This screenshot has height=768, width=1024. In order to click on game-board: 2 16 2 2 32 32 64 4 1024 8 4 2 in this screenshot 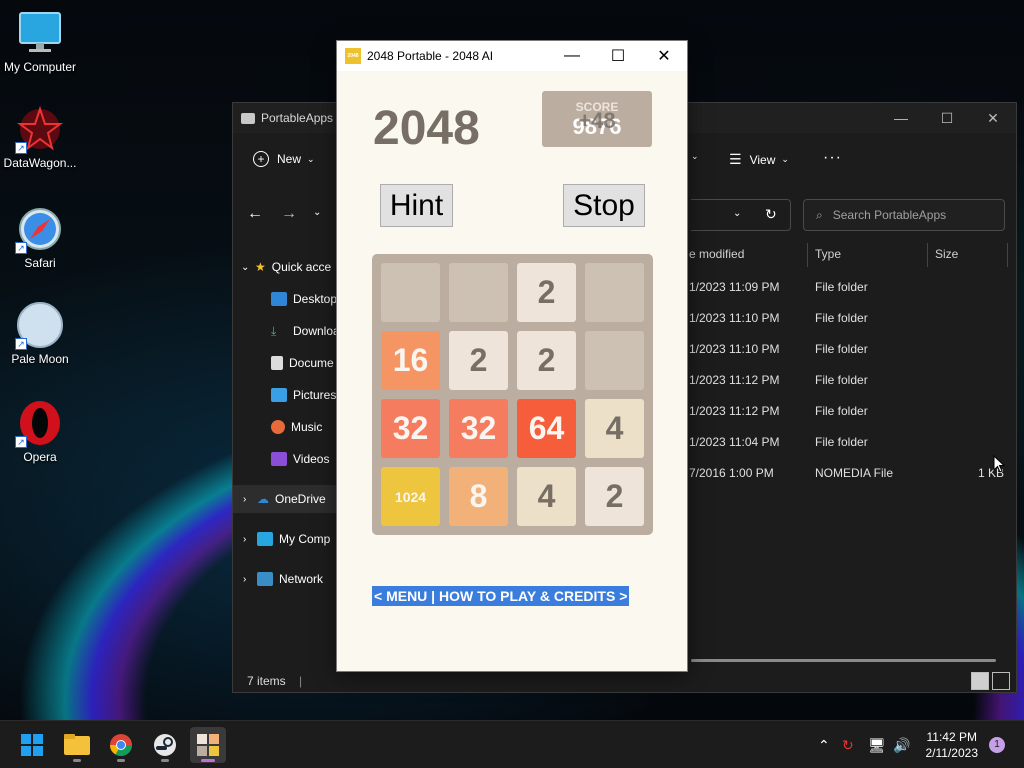, I will do `click(512, 394)`.